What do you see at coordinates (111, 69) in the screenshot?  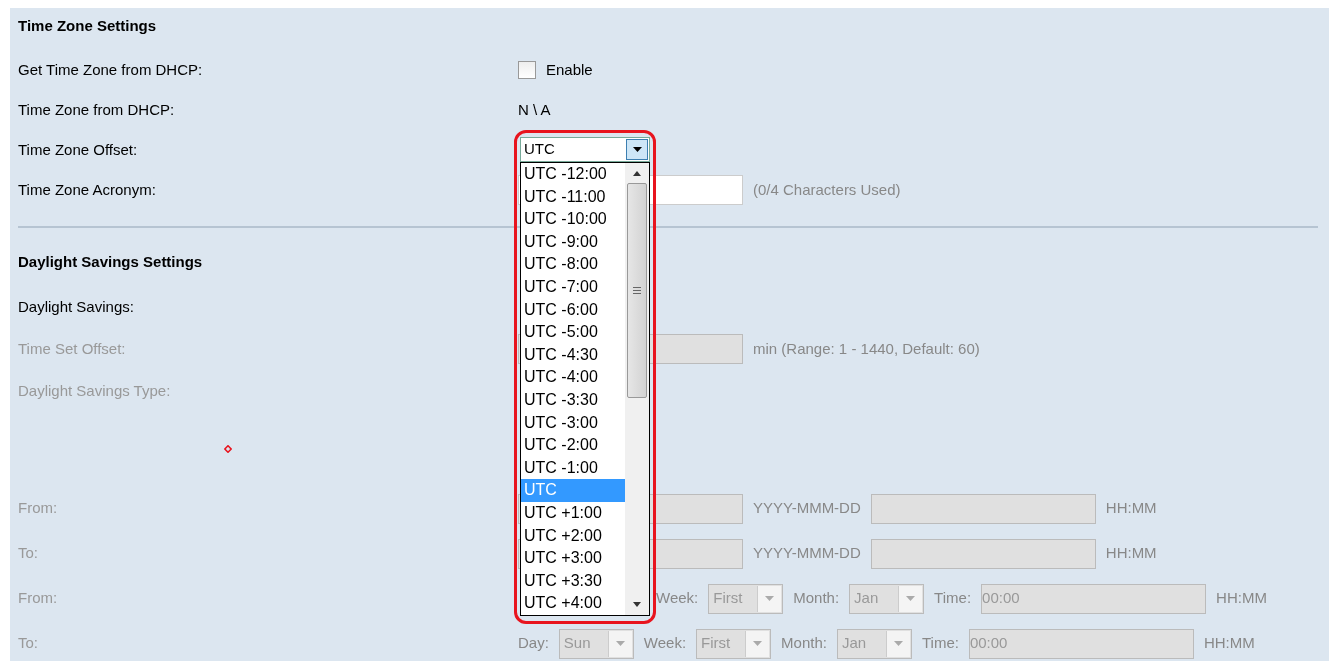 I see `field-label: Get Time Zone from DHCP:` at bounding box center [111, 69].